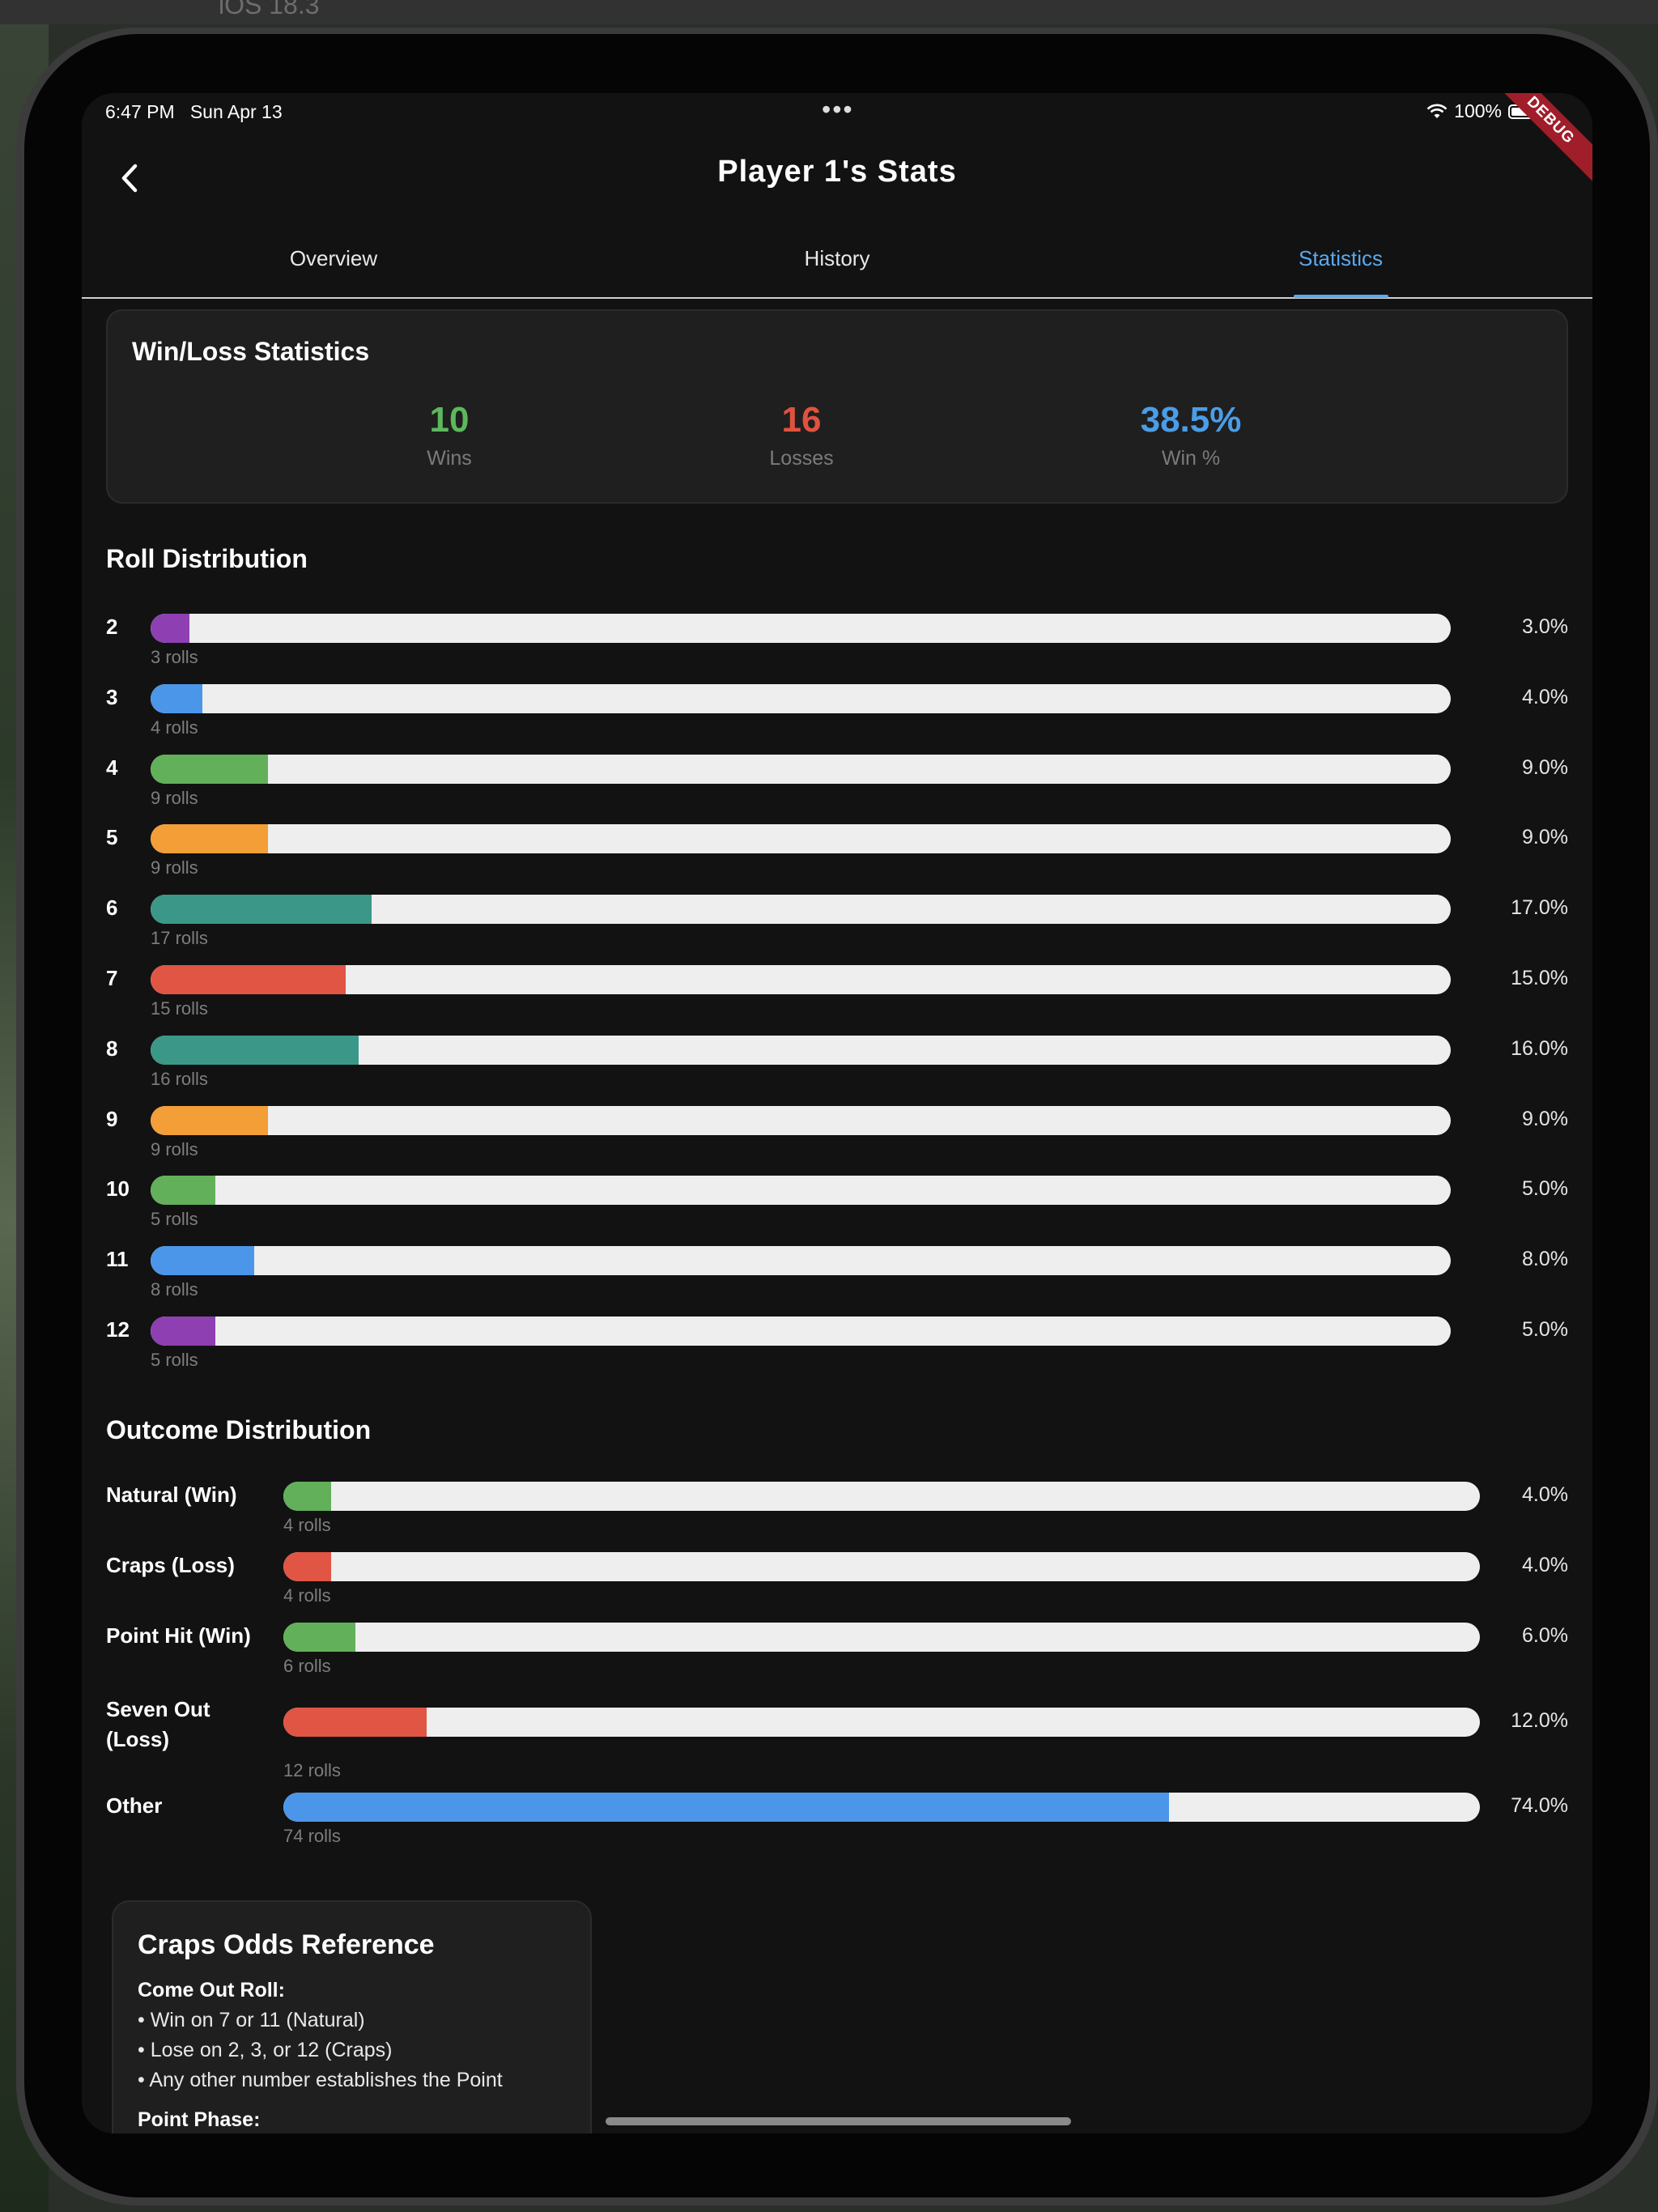 Image resolution: width=1658 pixels, height=2212 pixels. I want to click on tab-bar: Overview History Statistics, so click(837, 259).